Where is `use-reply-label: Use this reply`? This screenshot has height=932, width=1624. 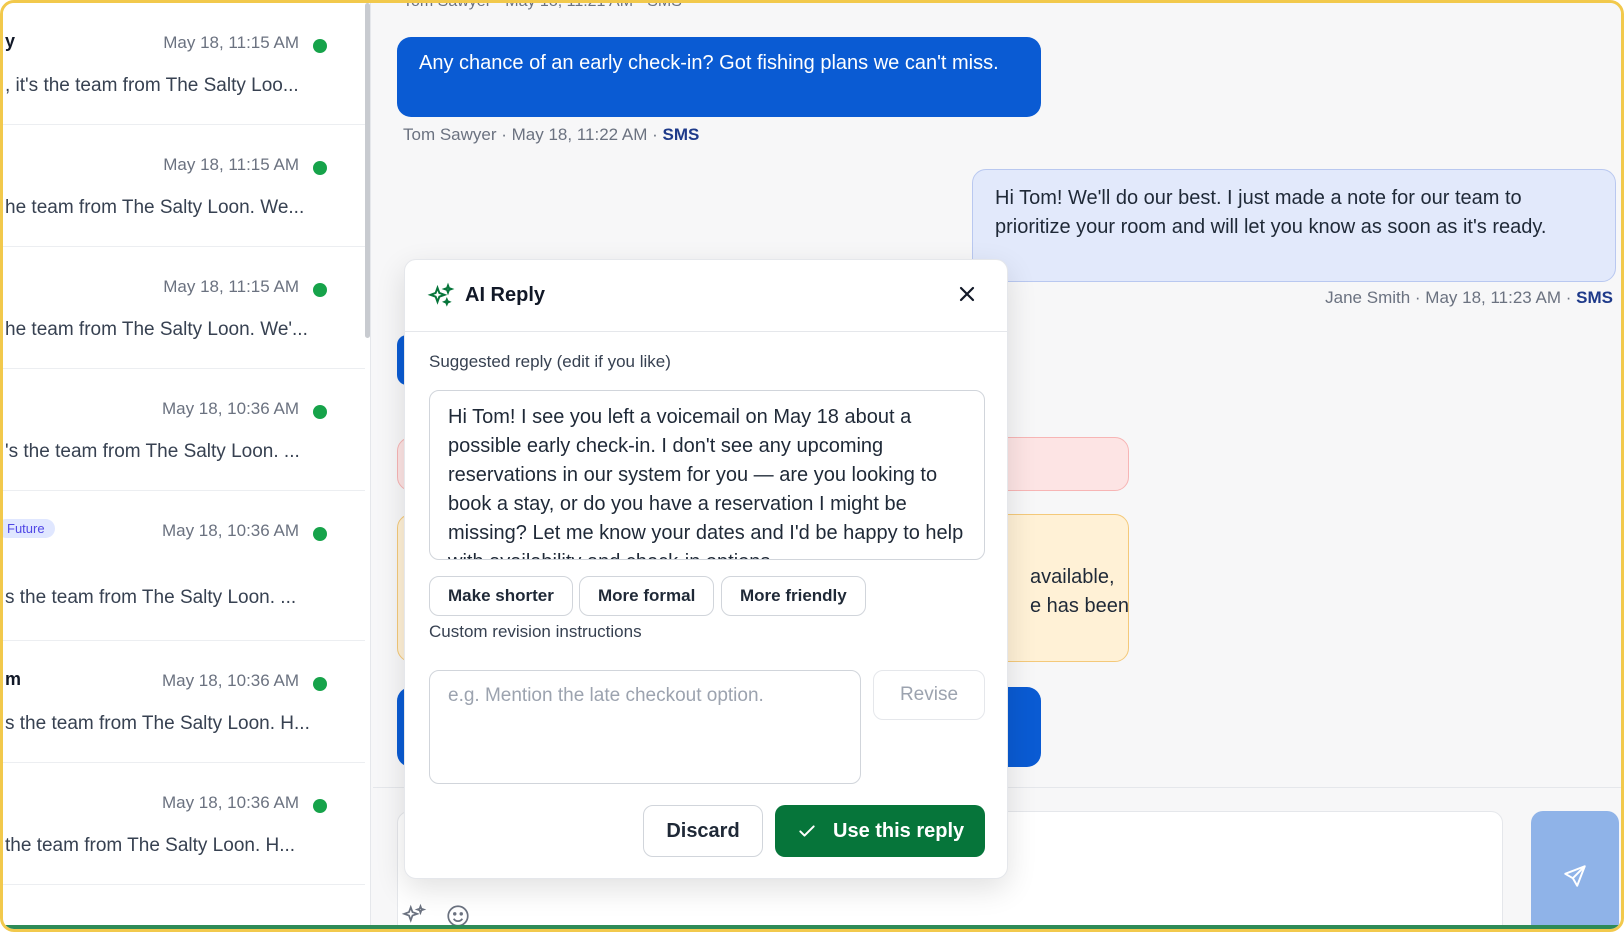 use-reply-label: Use this reply is located at coordinates (899, 831).